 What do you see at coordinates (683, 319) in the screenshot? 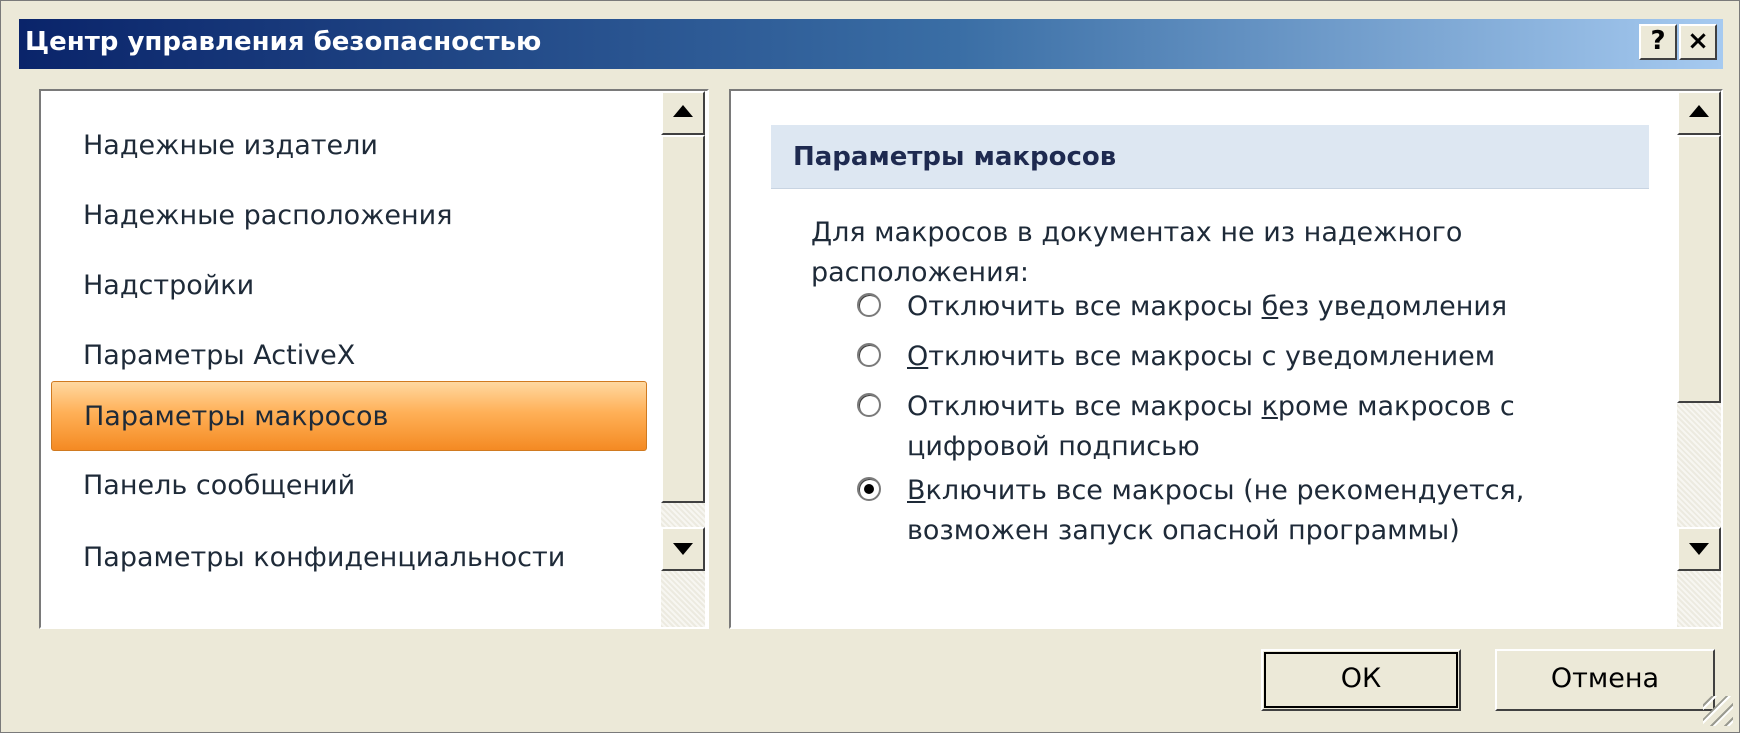
I see `left-scroll-thumb` at bounding box center [683, 319].